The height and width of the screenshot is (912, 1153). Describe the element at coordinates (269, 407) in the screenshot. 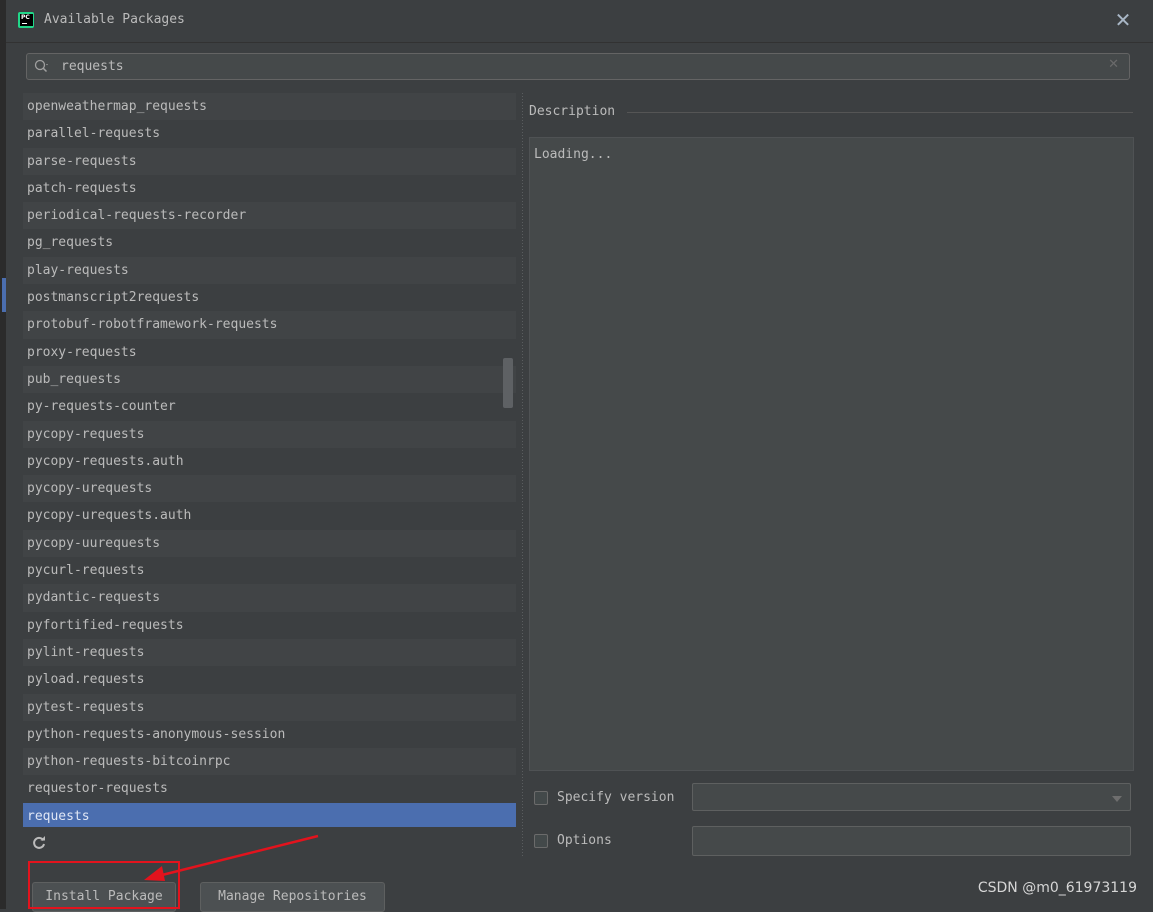

I see `package-list-item: py-requests-counter` at that location.